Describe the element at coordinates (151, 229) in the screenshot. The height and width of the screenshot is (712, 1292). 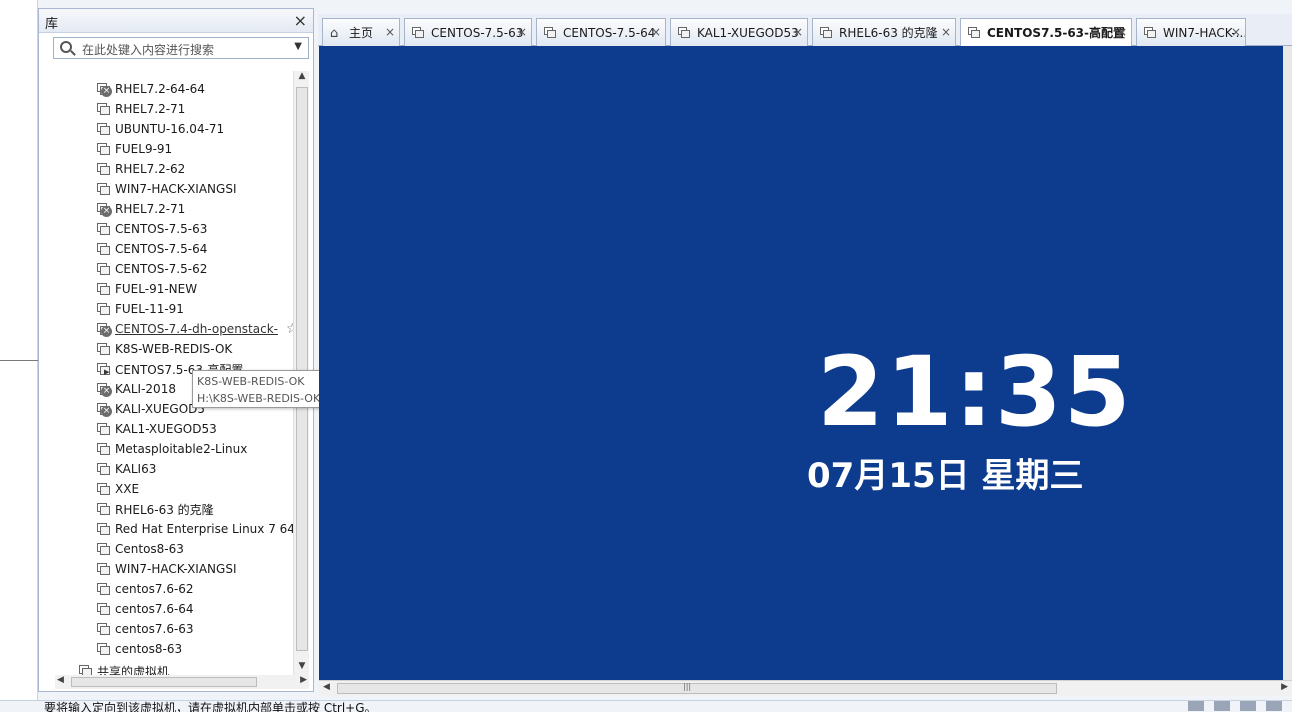
I see `vm-tree-item: CENTOS-7.5-63` at that location.